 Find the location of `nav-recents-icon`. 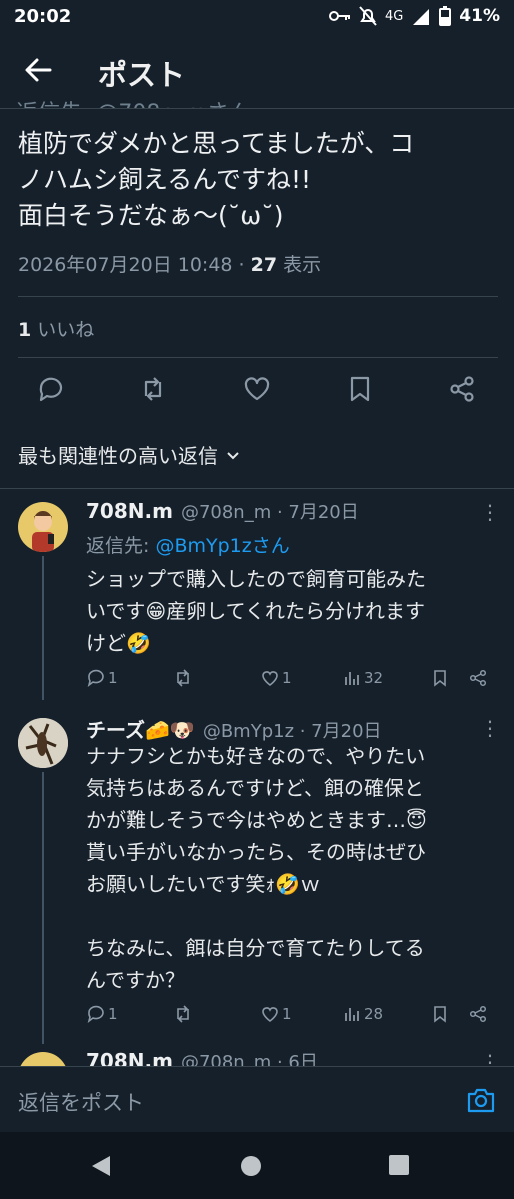

nav-recents-icon is located at coordinates (399, 1165).